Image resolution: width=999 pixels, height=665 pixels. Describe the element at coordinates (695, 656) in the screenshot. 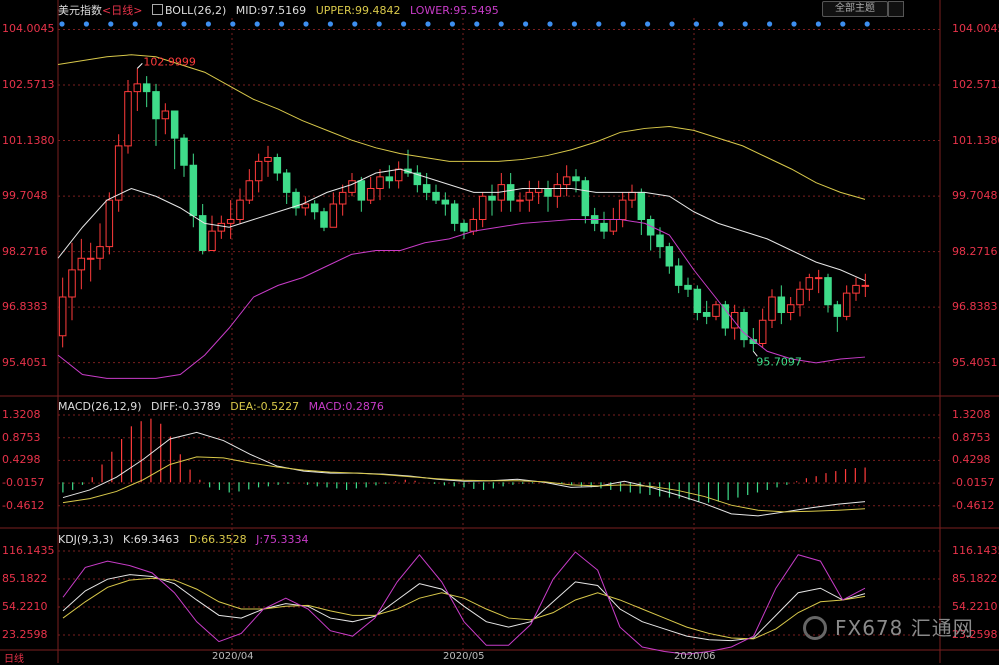

I see `x-tick-label: 2020/06` at that location.